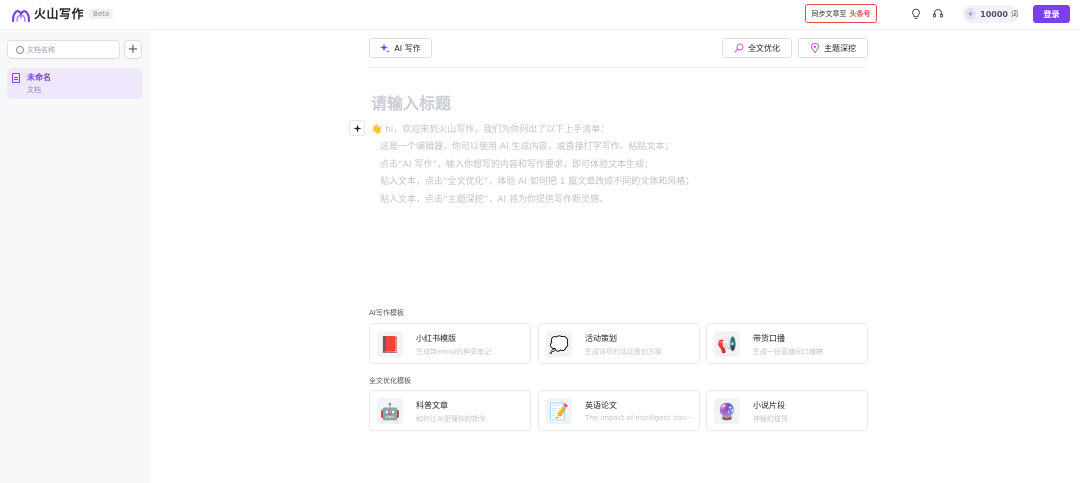 The image size is (1080, 483). I want to click on template-card-event-plan: 💭 活动策划 生成详尽的活动策划方案, so click(619, 343).